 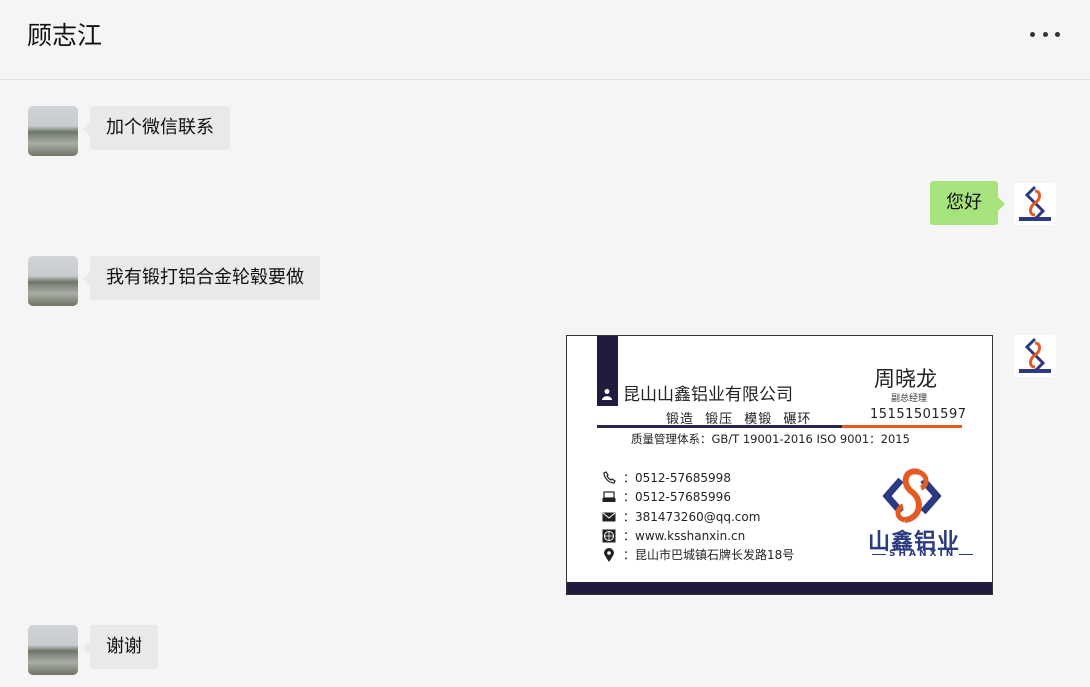 I want to click on quality-certification: 质量管理体系：GB/T 19001-2016 ISO 9001：2015, so click(x=770, y=439).